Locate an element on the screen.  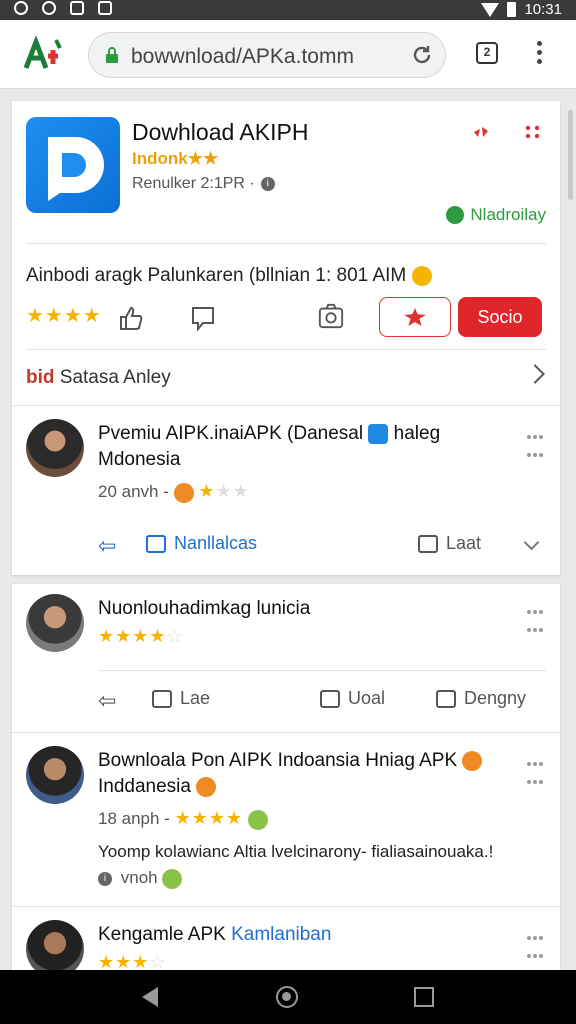
scrollbar is located at coordinates (570, 155).